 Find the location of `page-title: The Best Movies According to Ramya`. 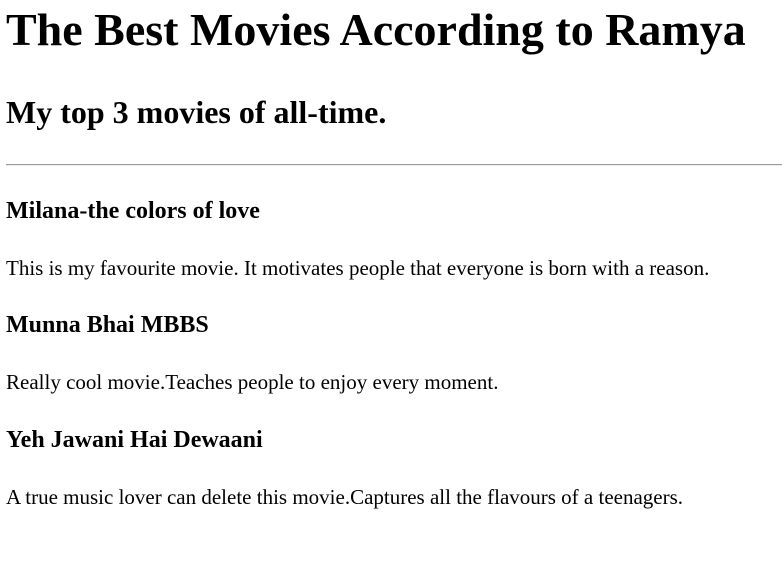

page-title: The Best Movies According to Ramya is located at coordinates (376, 29).